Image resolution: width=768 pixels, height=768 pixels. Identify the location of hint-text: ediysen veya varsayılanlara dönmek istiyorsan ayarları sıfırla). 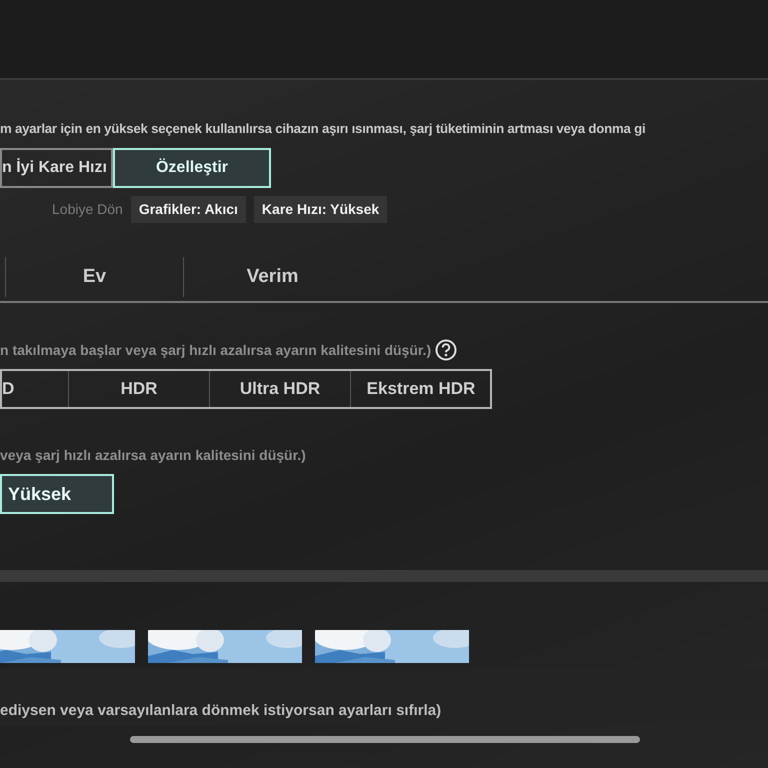
(221, 710).